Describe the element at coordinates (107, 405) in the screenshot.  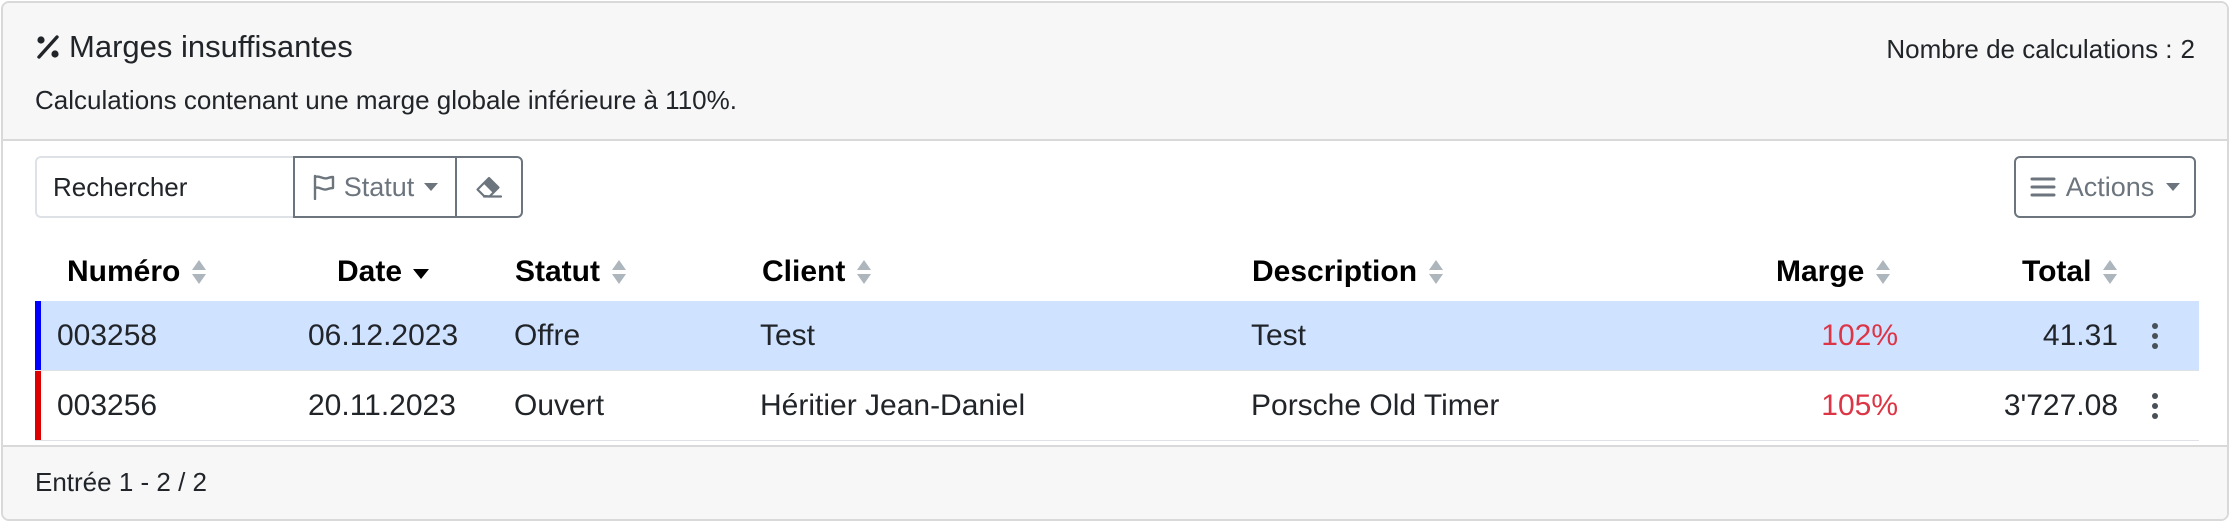
I see `cell-numero: 003256` at that location.